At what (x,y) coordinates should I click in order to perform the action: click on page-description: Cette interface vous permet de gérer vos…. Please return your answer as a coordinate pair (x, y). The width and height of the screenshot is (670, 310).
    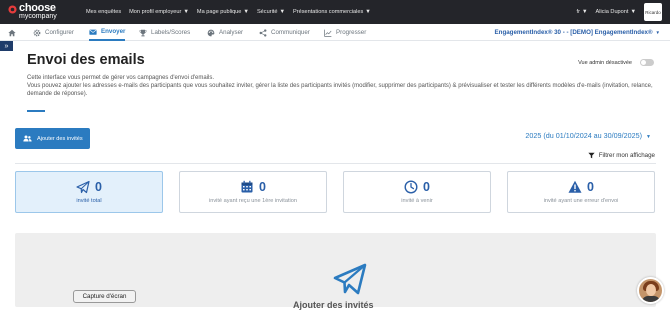
    Looking at the image, I should click on (342, 86).